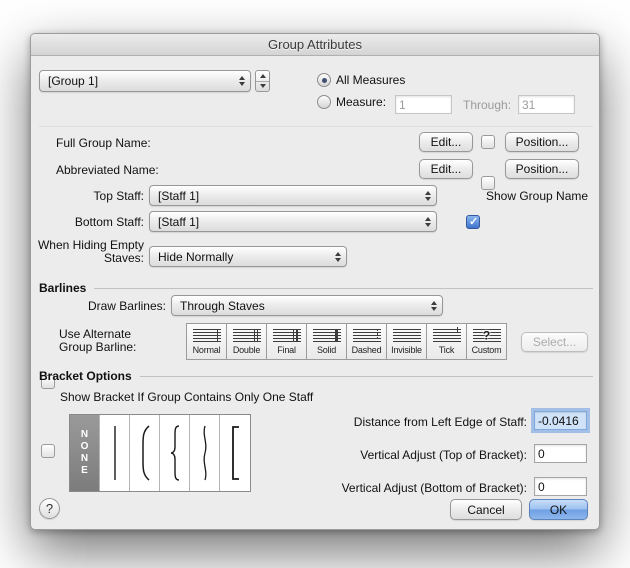 This screenshot has height=568, width=630. Describe the element at coordinates (488, 142) in the screenshot. I see `full-name-position-checkbox` at that location.